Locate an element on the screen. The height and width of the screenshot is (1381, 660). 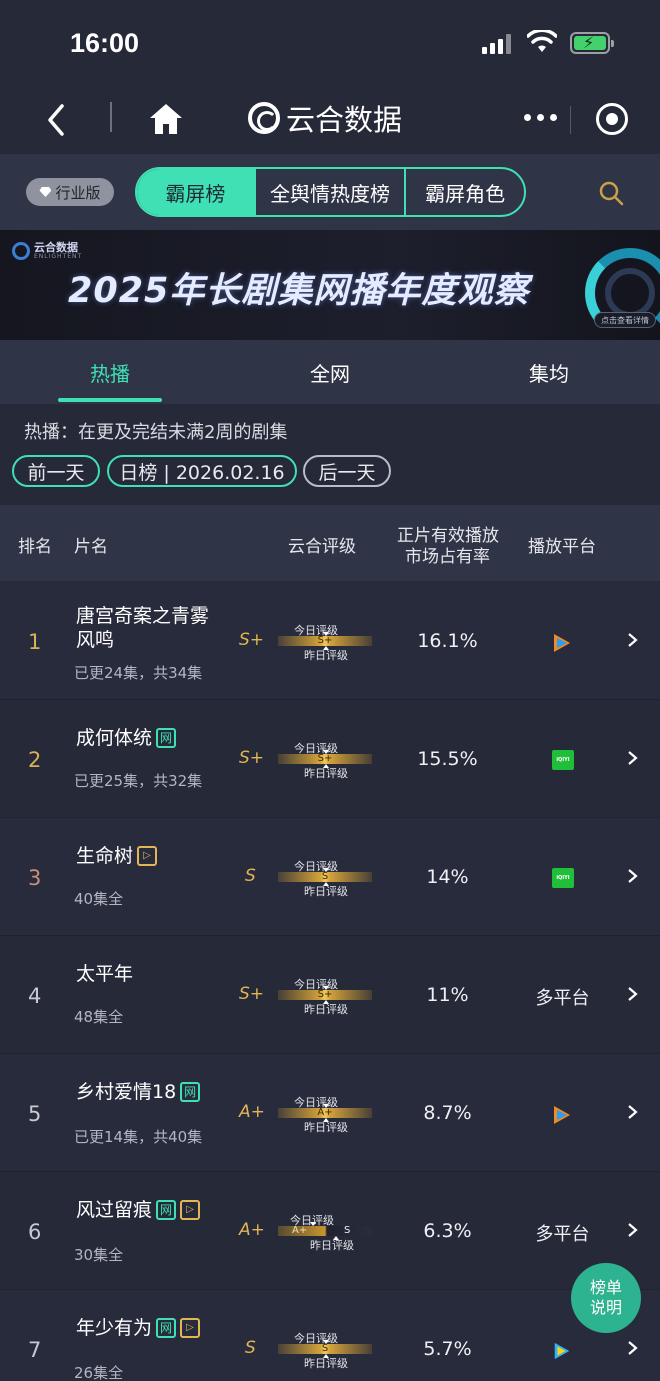
segment-dominance-list: 霸屏榜 is located at coordinates (195, 192).